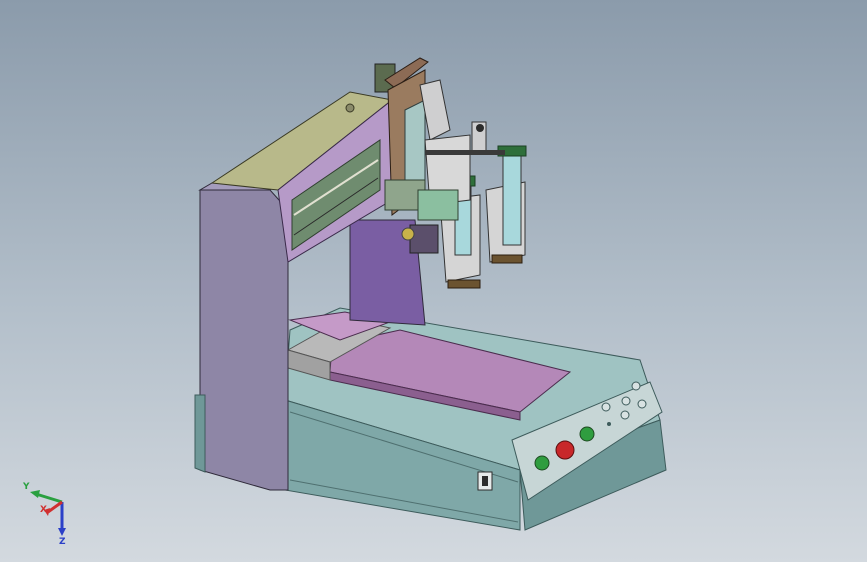  What do you see at coordinates (465, 152) in the screenshot?
I see `head-shaft` at bounding box center [465, 152].